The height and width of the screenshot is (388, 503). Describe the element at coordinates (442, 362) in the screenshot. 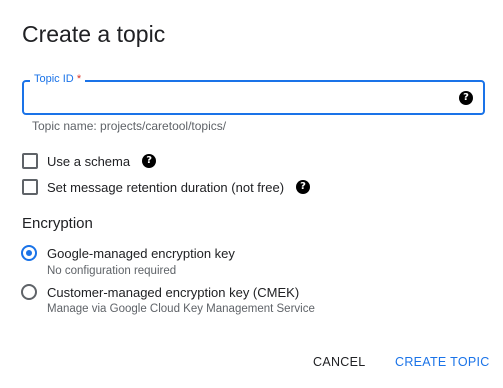

I see `create-topic-button: CREATE TOPIC` at that location.